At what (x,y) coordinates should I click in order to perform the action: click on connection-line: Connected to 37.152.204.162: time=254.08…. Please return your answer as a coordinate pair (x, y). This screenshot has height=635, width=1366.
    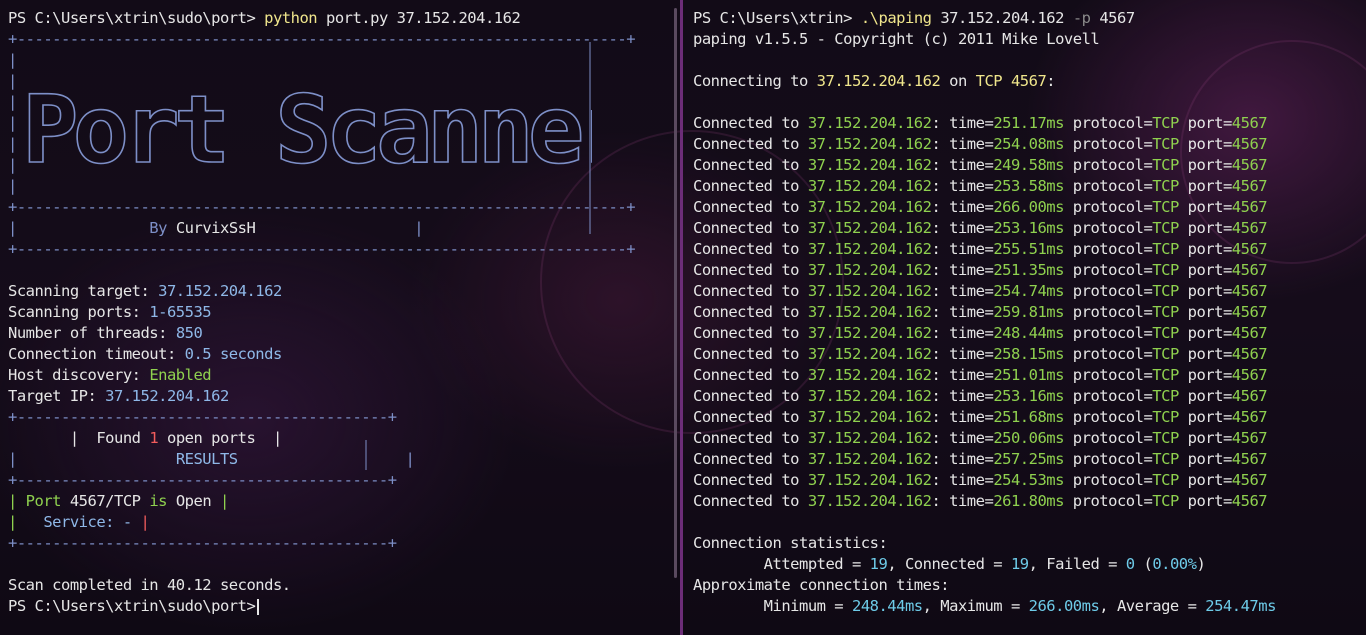
    Looking at the image, I should click on (980, 144).